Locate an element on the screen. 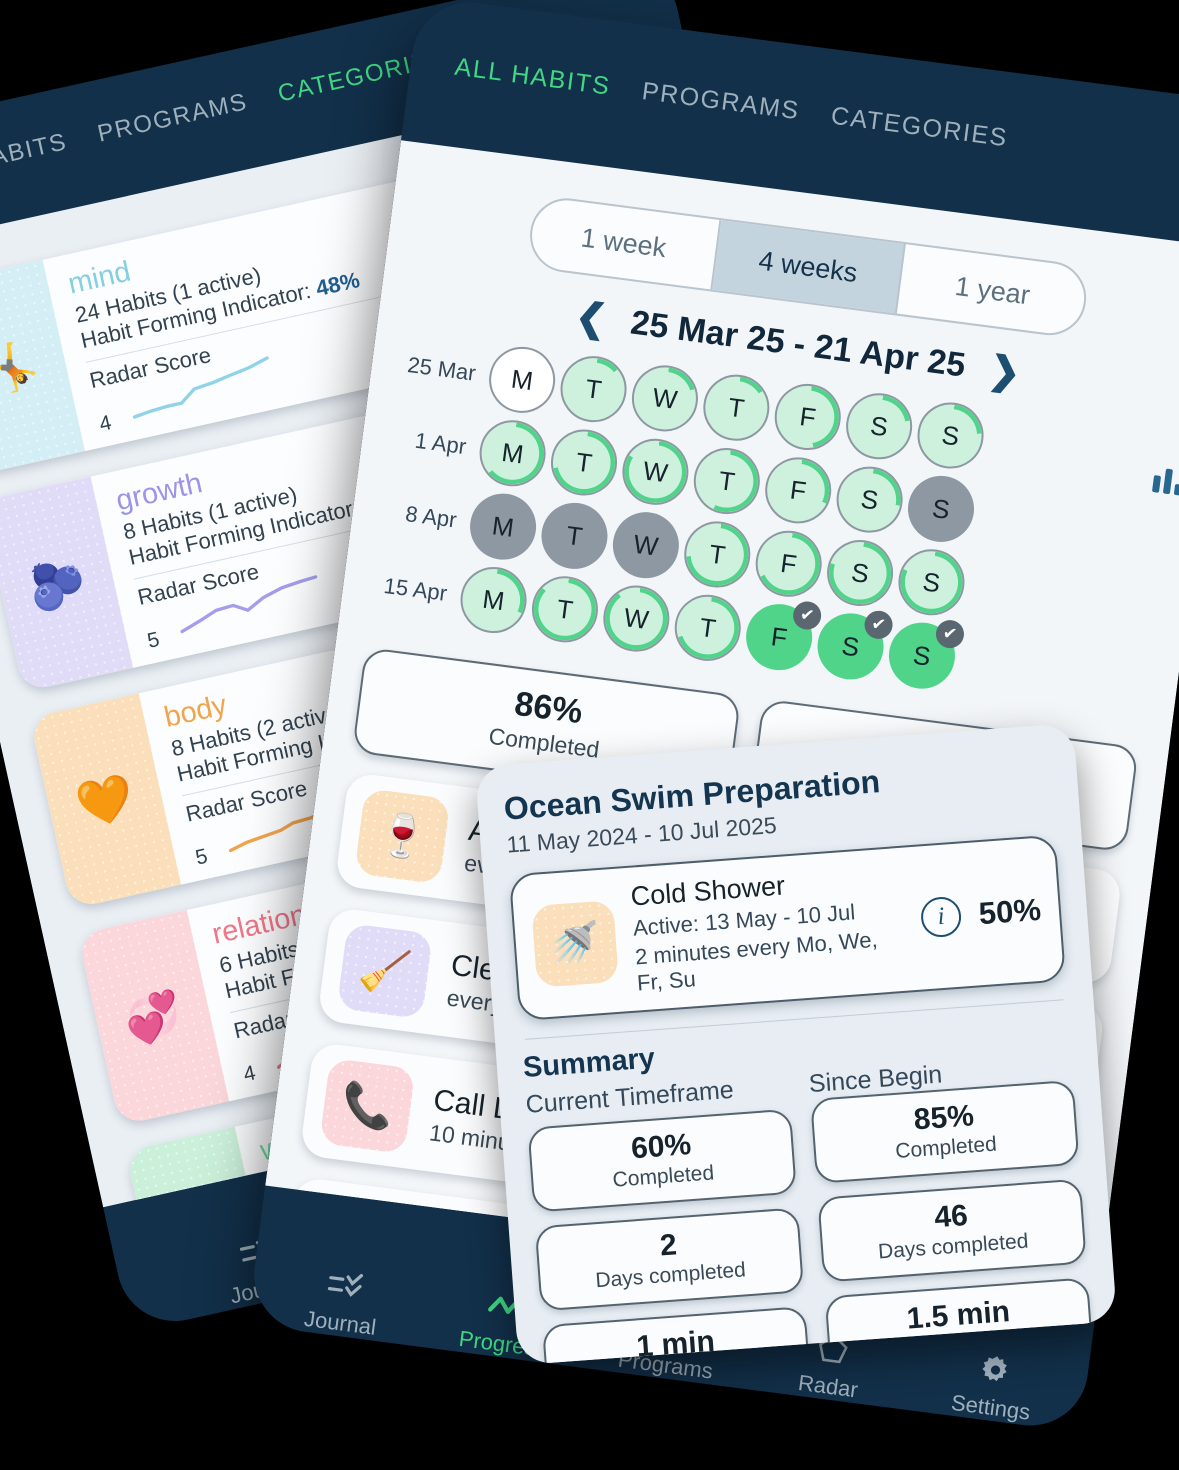 This screenshot has width=1179, height=1470. bar-chart-icon is located at coordinates (1164, 482).